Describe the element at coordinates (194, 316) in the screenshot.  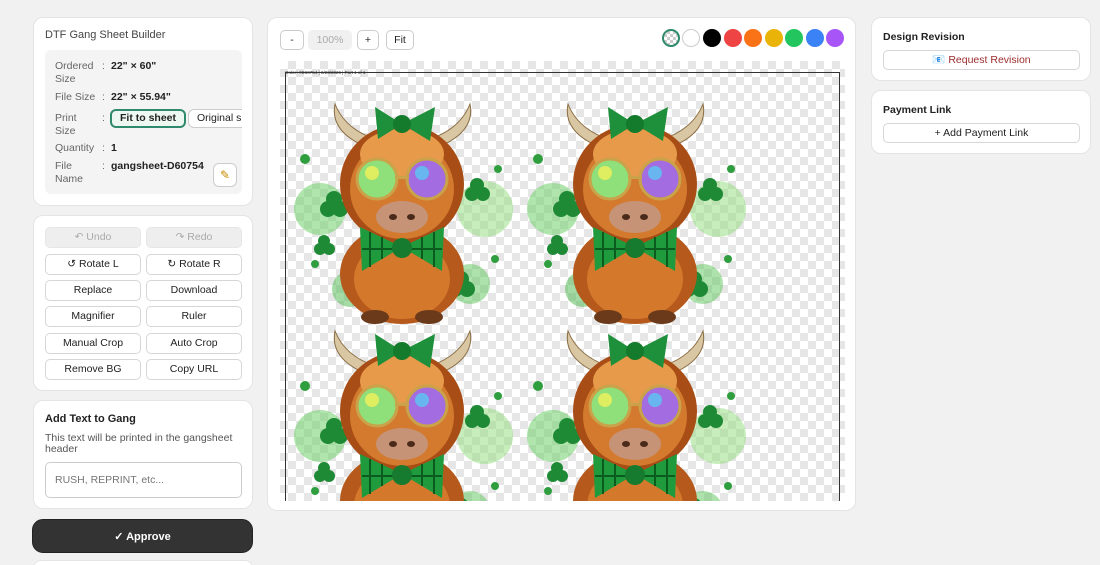
I see `ruler-button: Ruler` at that location.